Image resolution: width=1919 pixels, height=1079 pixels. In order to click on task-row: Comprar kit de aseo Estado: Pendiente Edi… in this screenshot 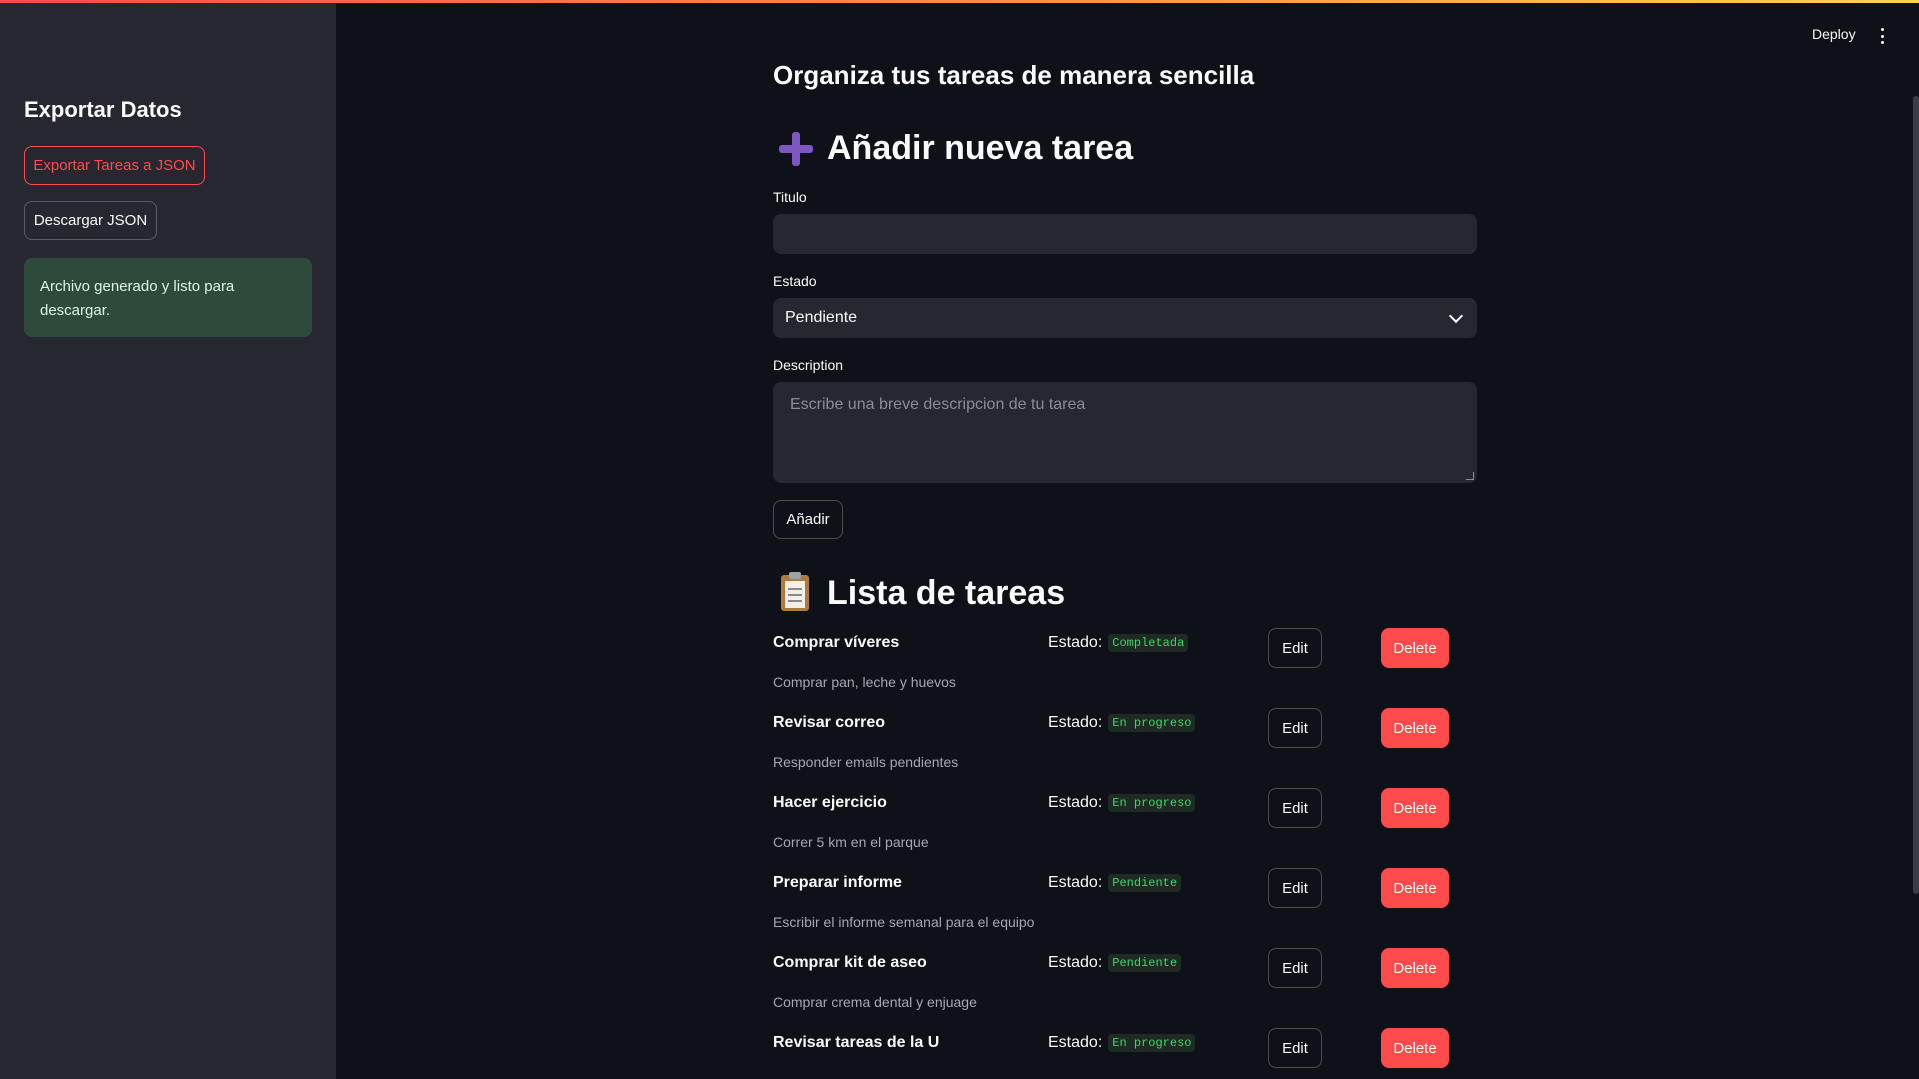, I will do `click(1125, 991)`.